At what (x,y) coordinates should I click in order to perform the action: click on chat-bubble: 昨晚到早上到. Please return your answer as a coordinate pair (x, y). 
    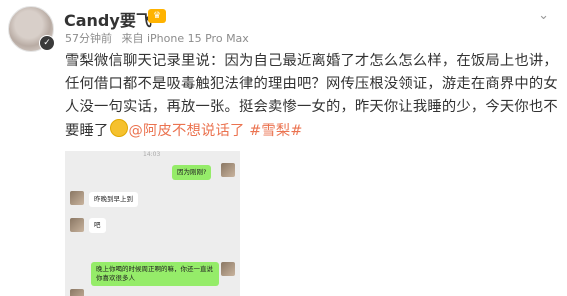
    Looking at the image, I should click on (113, 199).